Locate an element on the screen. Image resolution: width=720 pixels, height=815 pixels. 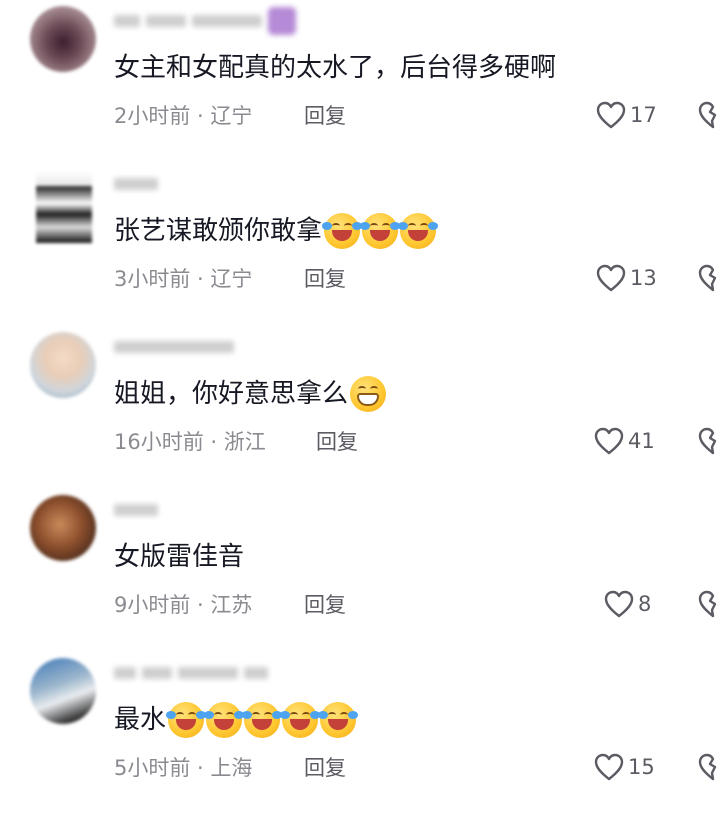
comment-meta: 9小时前 · 江苏 is located at coordinates (183, 605).